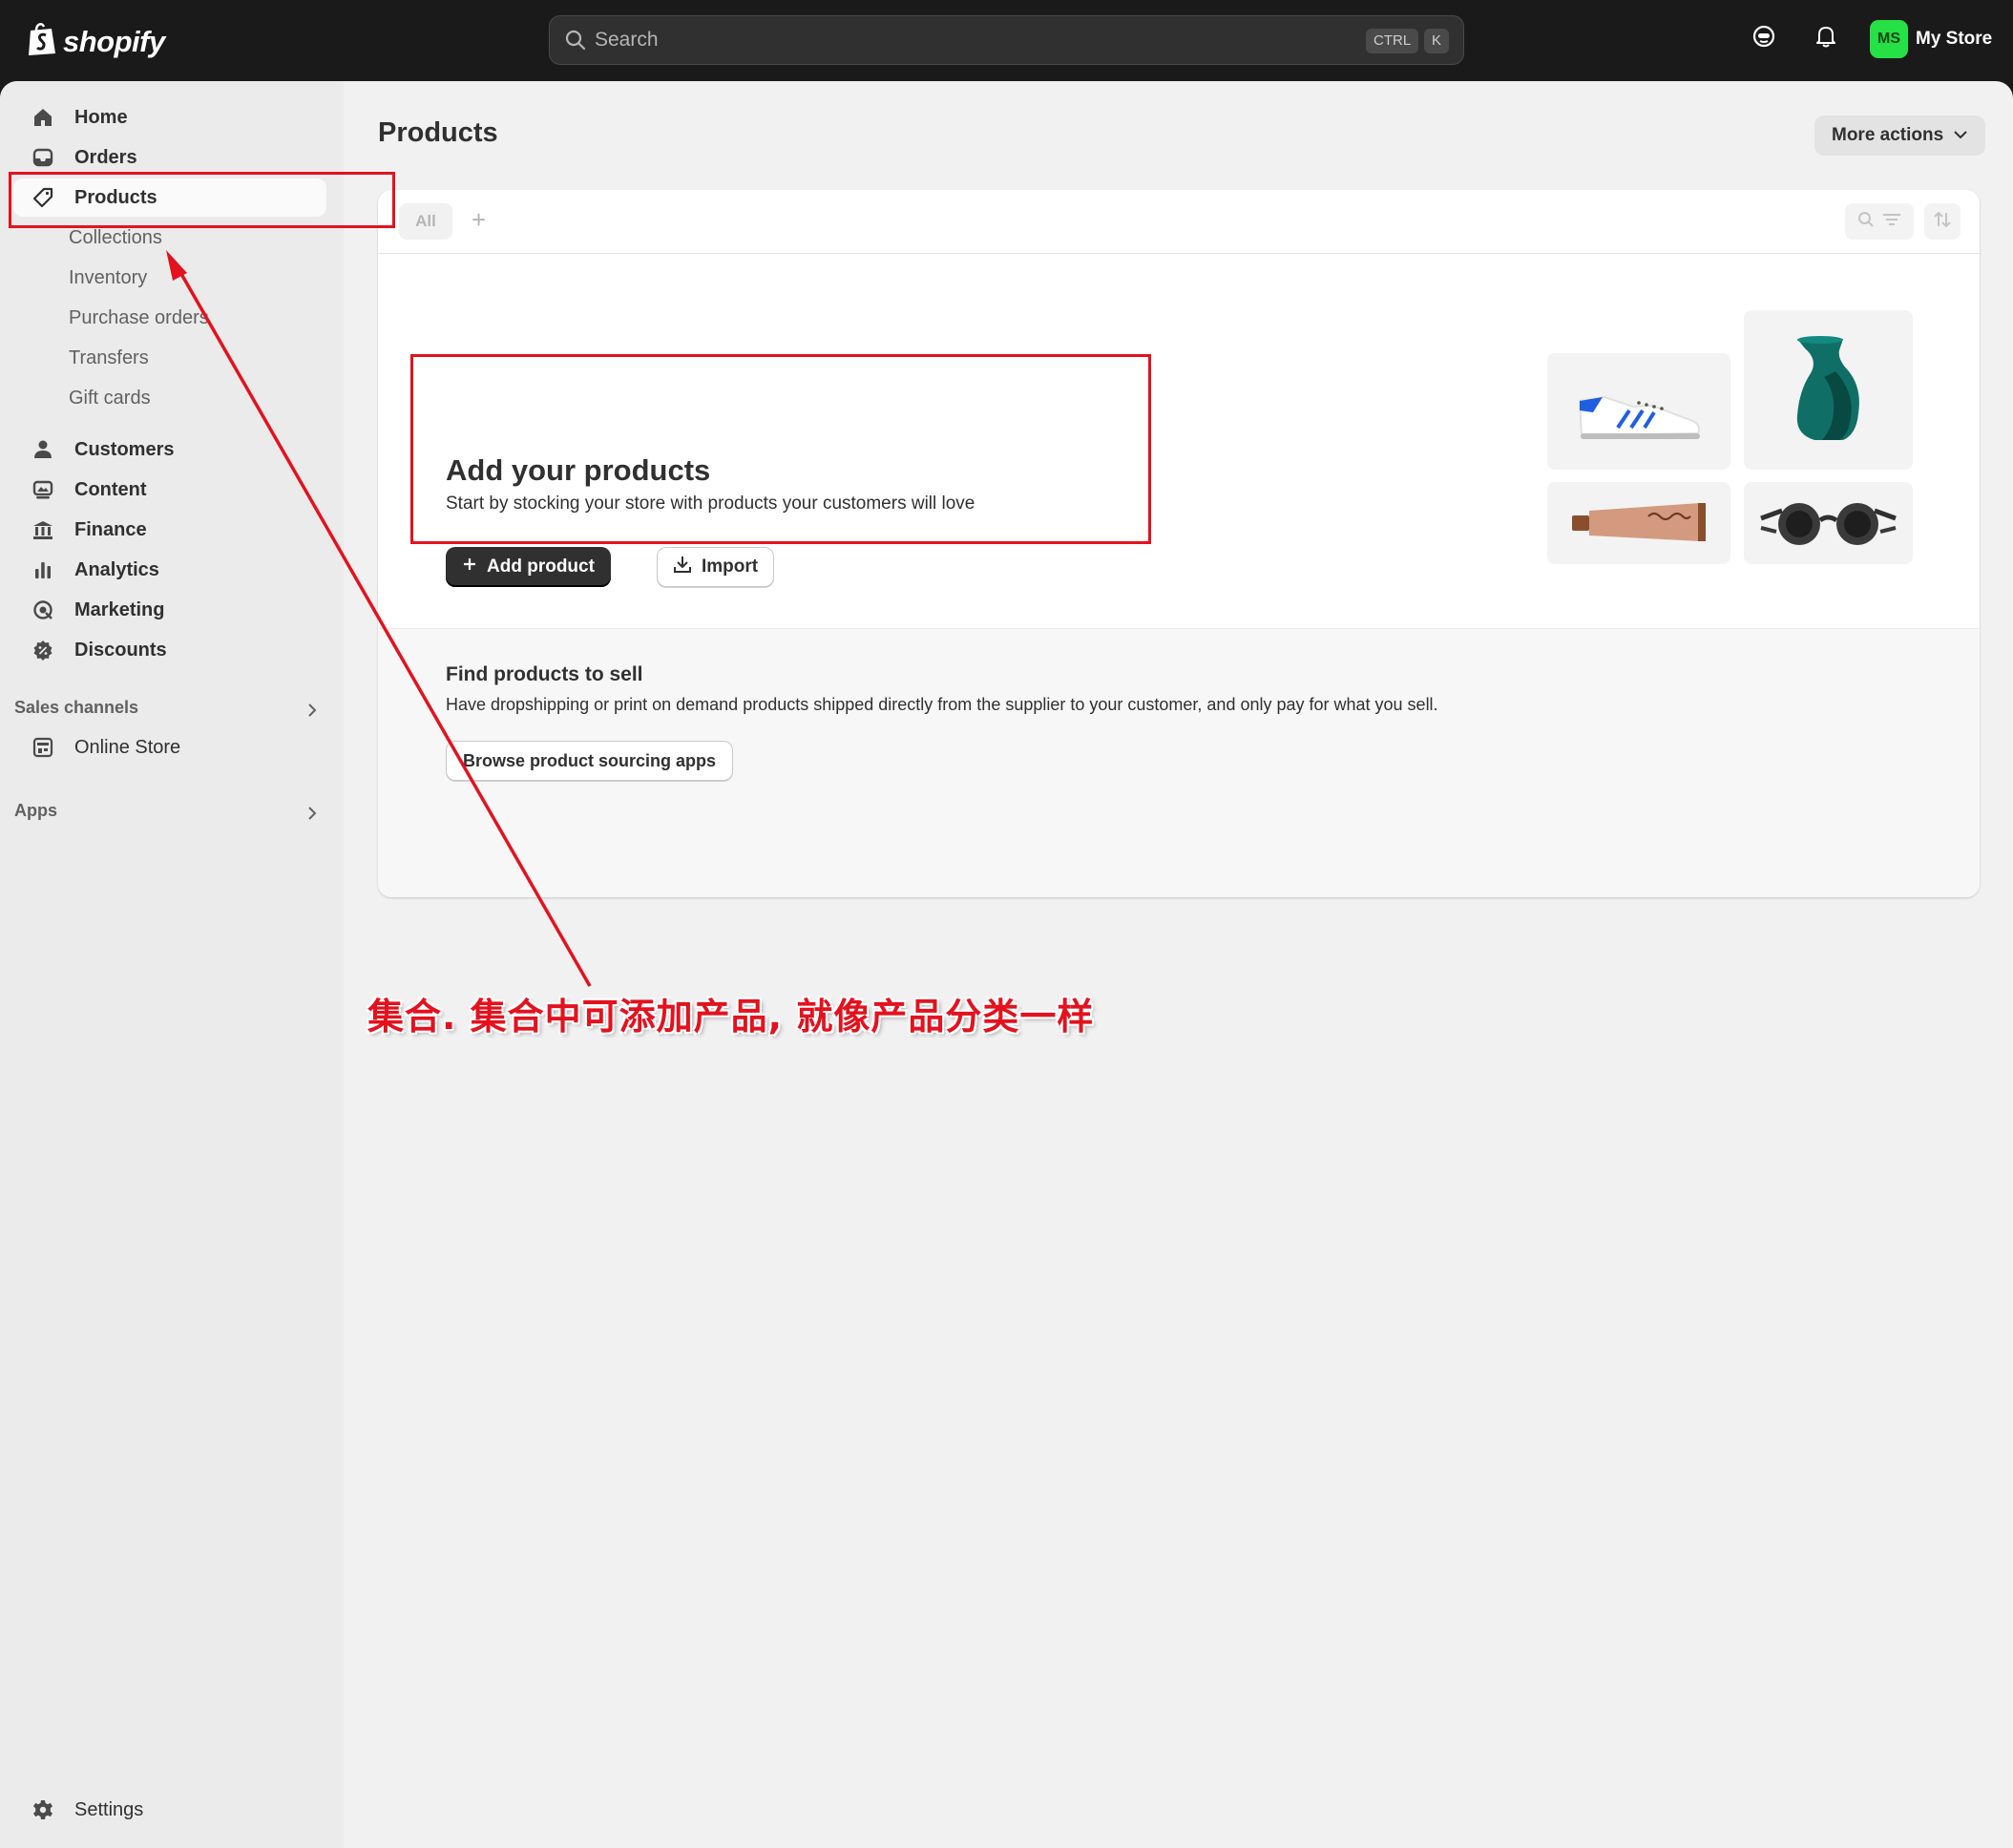 The image size is (2013, 1848). What do you see at coordinates (1638, 412) in the screenshot?
I see `sneaker-illustration` at bounding box center [1638, 412].